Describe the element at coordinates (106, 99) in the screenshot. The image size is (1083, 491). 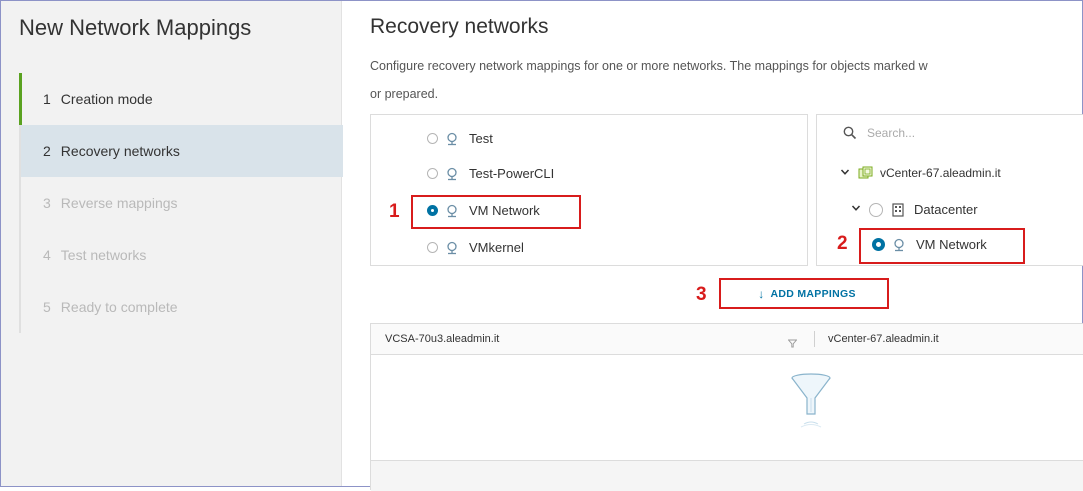
I see `step-label: Creation mode` at that location.